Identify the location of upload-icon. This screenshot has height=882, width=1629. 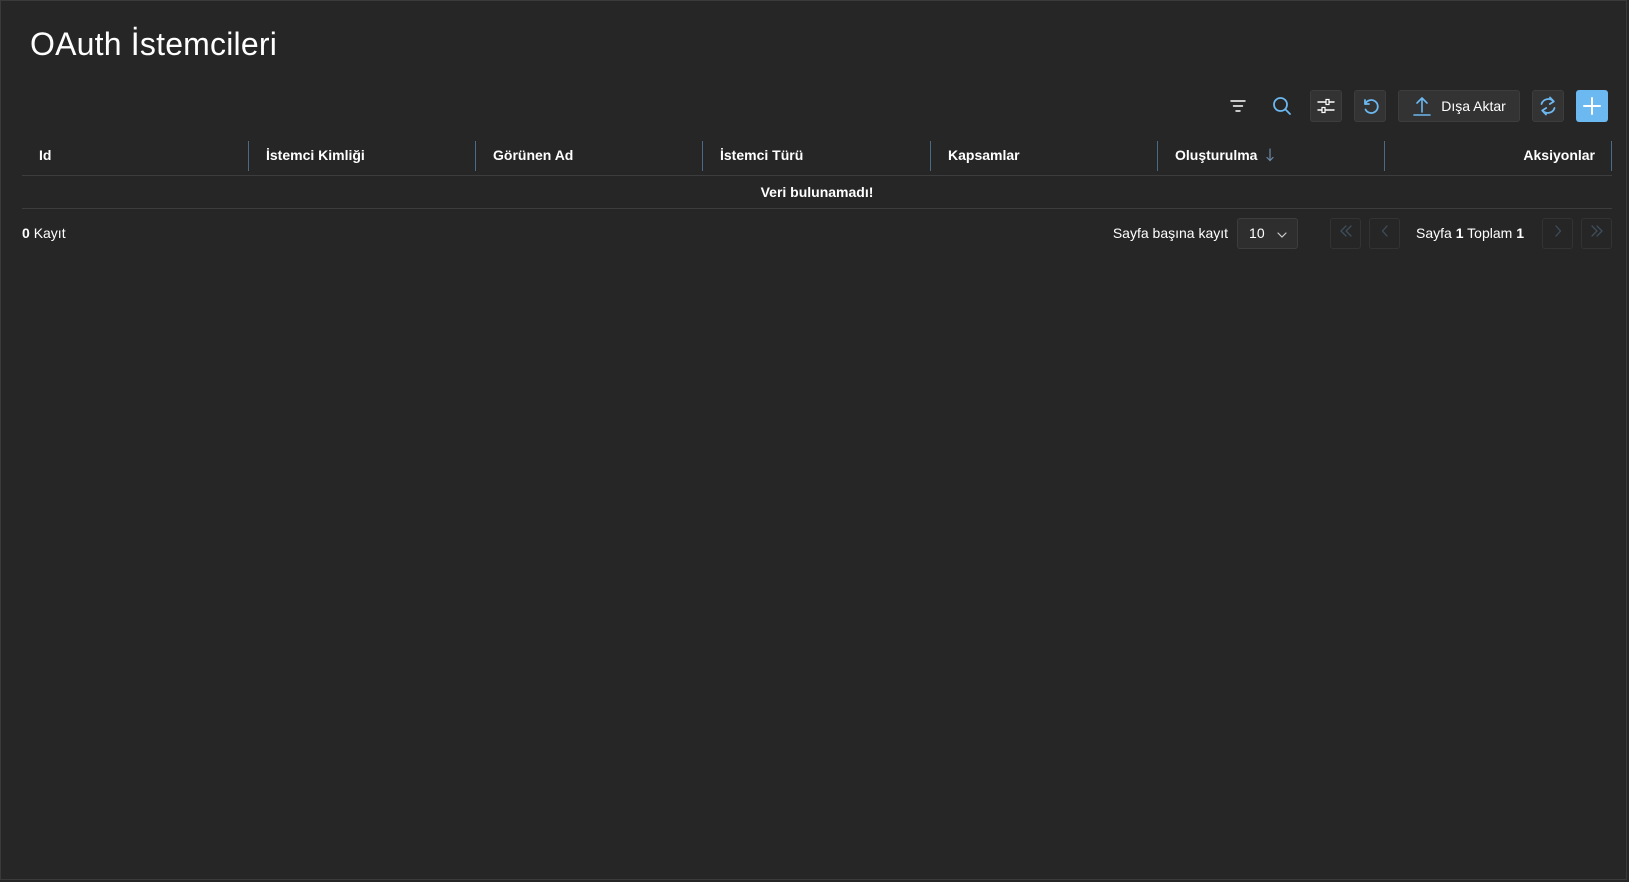
(1422, 106).